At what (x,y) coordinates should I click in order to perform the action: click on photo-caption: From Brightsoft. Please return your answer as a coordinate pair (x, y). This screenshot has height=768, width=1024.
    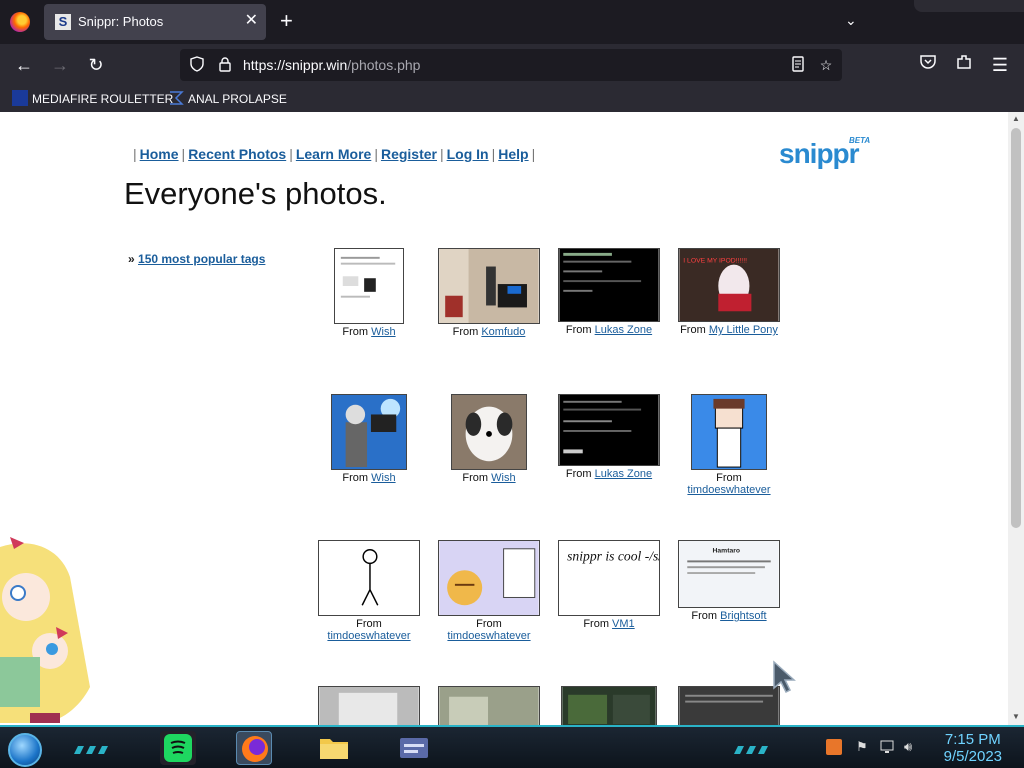
    Looking at the image, I should click on (729, 616).